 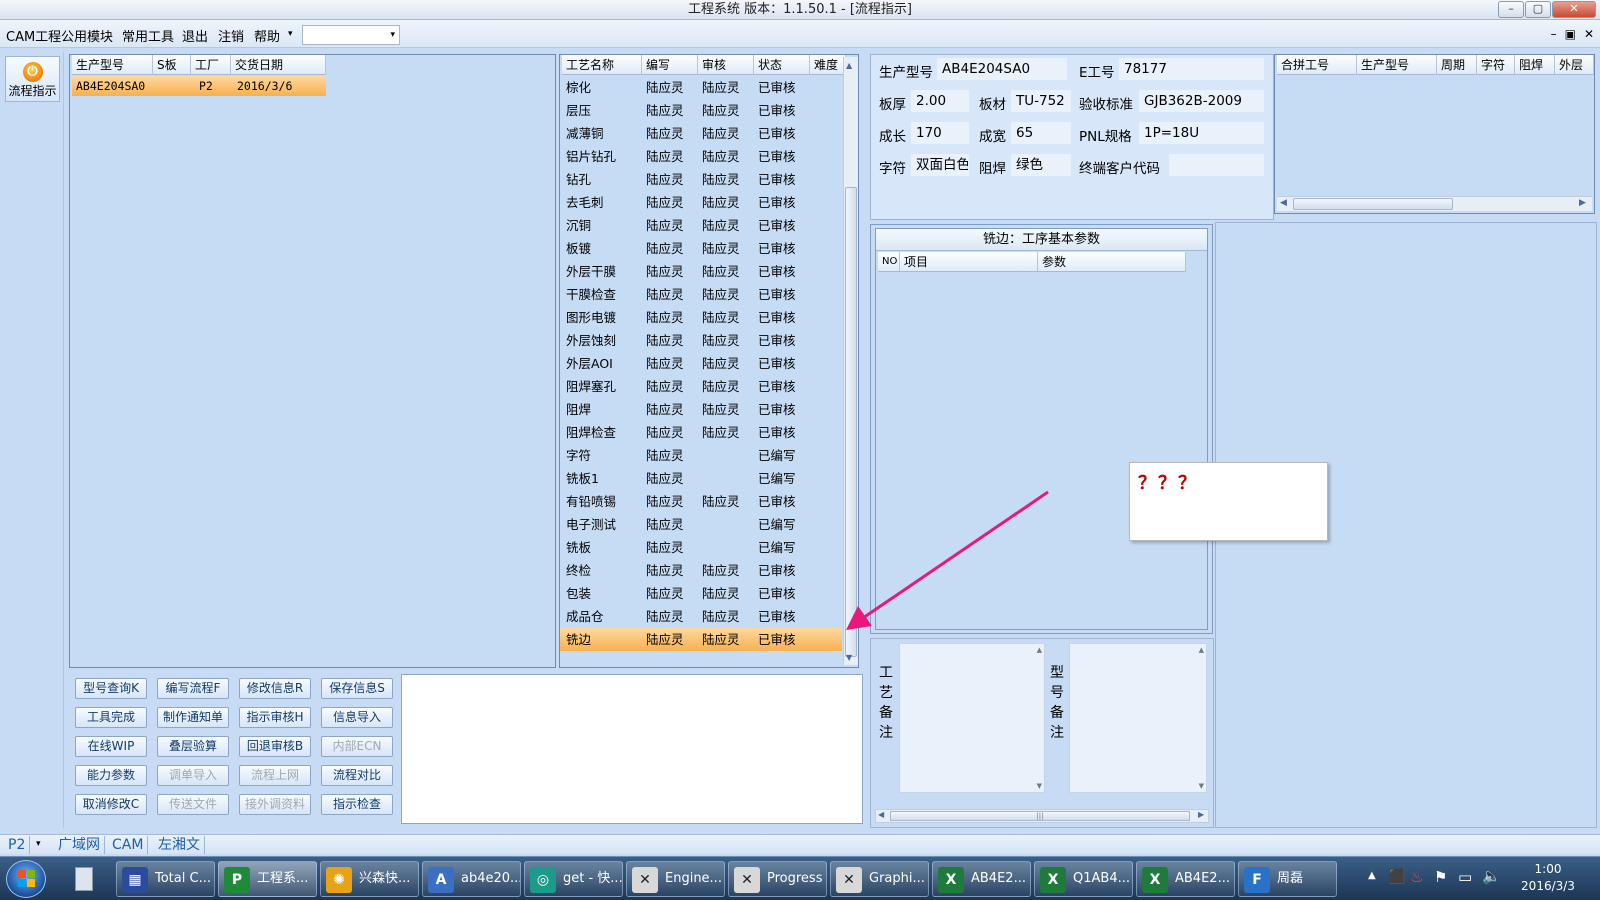 I want to click on process-row: 字符 陆应灵 已编写, so click(x=701, y=455).